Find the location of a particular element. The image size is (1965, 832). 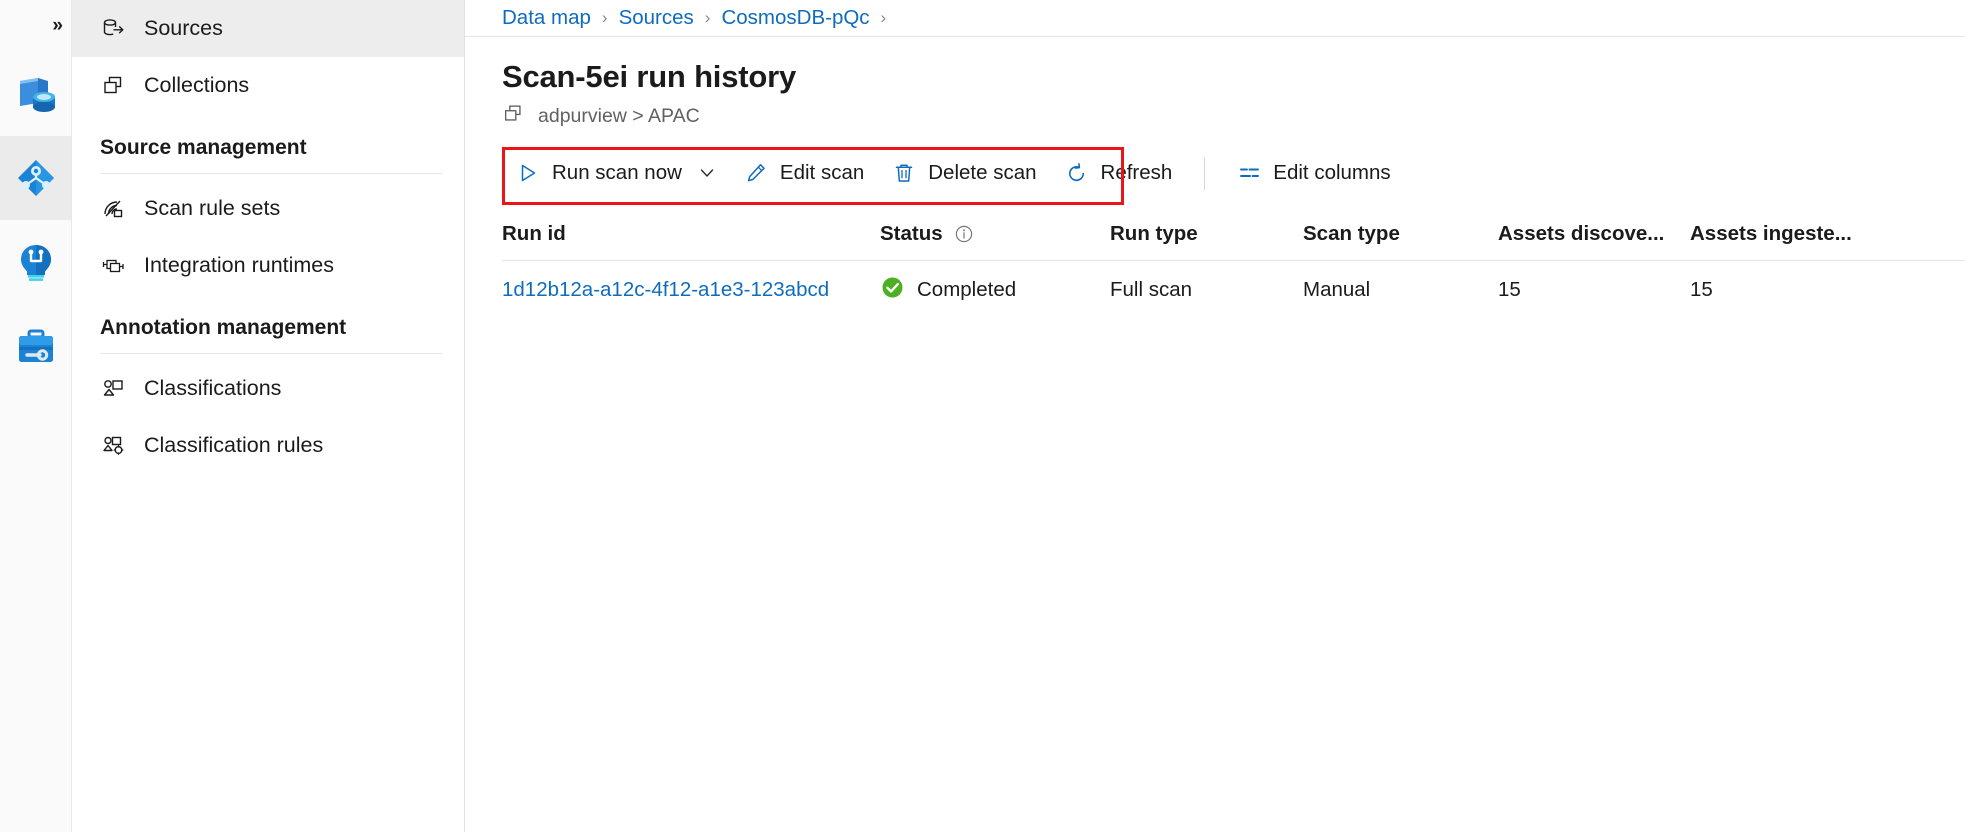

run-scan-now-button: Run scan now is located at coordinates (616, 173).